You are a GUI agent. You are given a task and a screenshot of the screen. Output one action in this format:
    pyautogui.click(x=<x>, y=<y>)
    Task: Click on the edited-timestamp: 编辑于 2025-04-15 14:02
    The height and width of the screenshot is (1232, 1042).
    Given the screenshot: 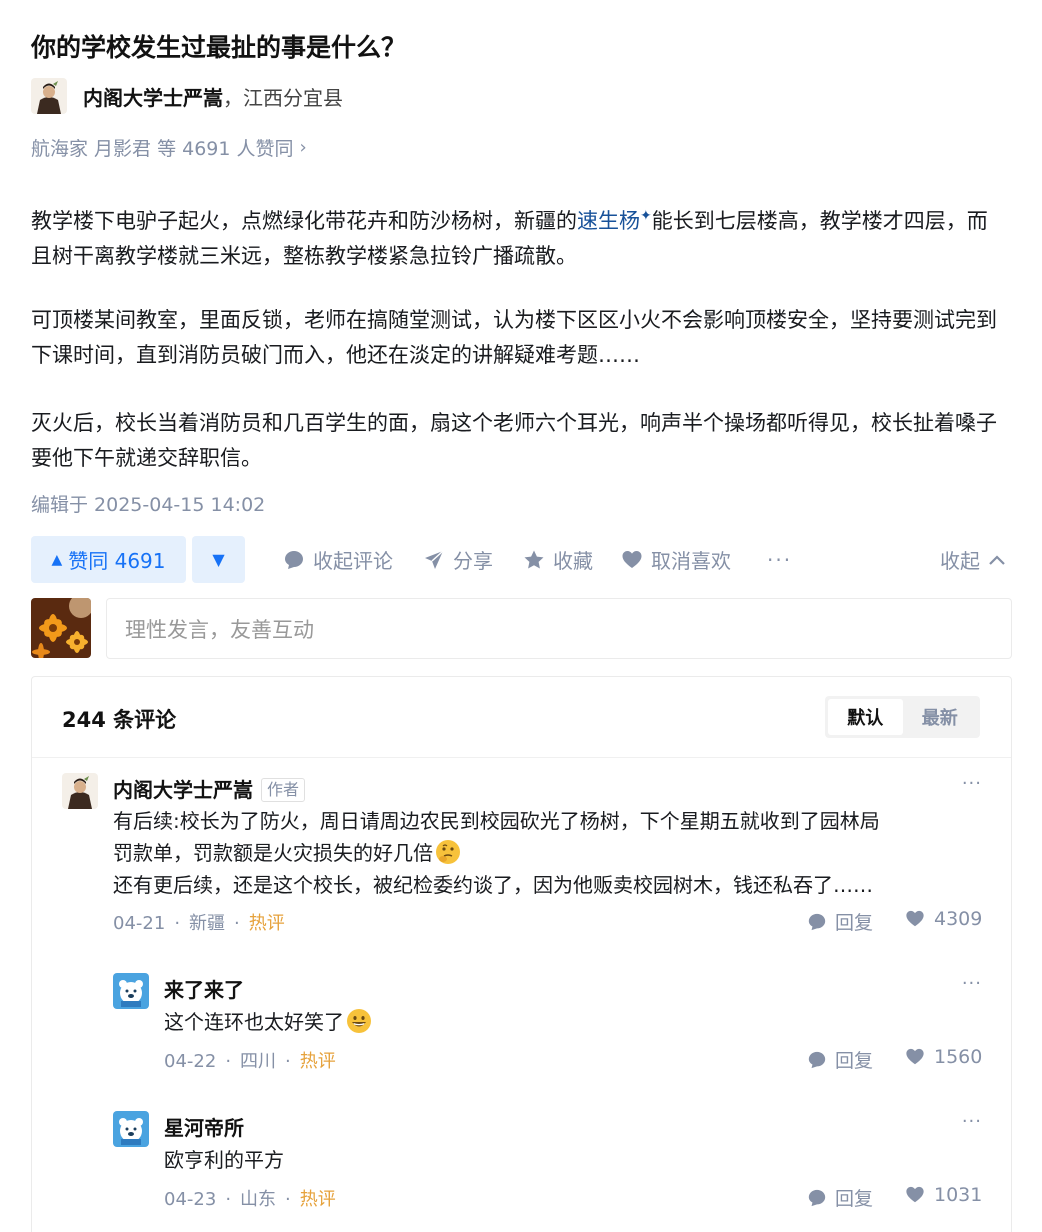 What is the action you would take?
    pyautogui.click(x=148, y=505)
    